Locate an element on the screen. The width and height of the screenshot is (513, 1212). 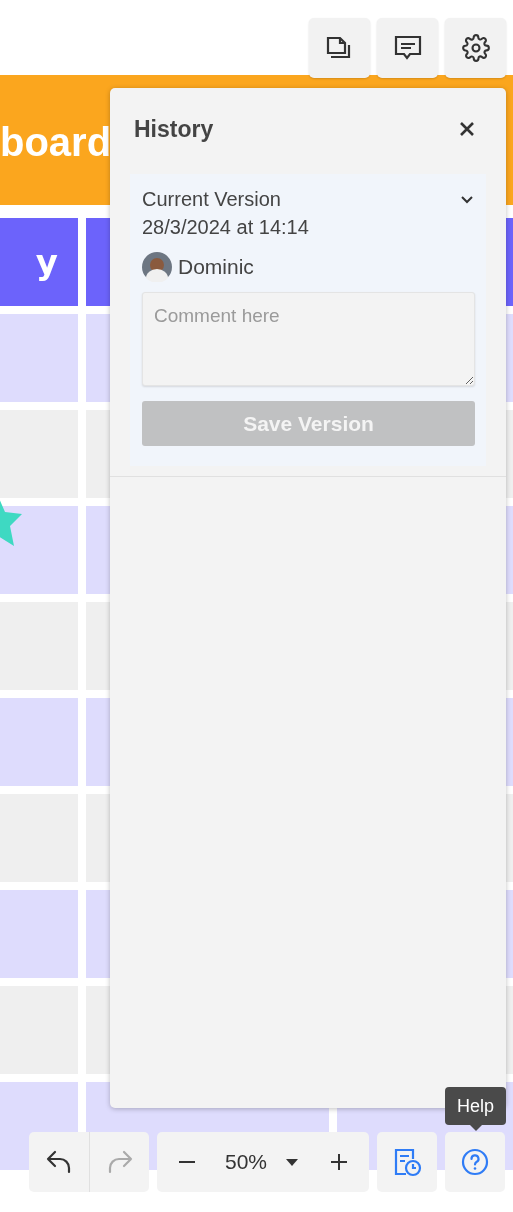
document-clock-icon is located at coordinates (407, 1162).